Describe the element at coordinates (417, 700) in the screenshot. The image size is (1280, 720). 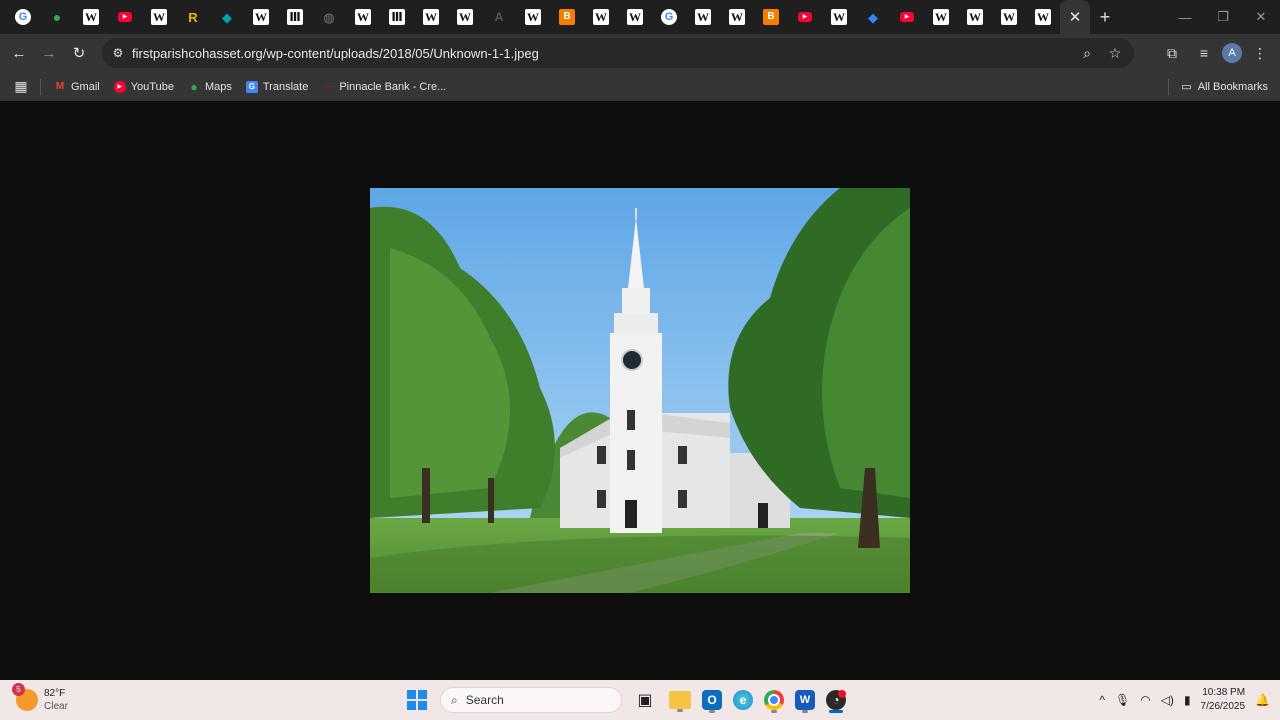
I see `start-button` at that location.